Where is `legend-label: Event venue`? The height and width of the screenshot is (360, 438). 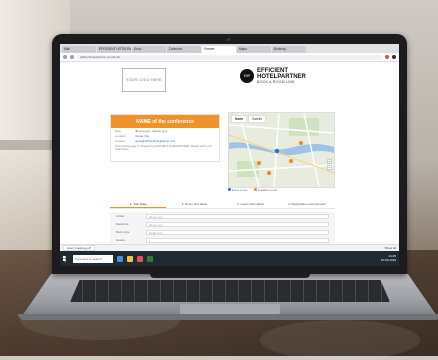
legend-label: Event venue is located at coordinates (240, 190).